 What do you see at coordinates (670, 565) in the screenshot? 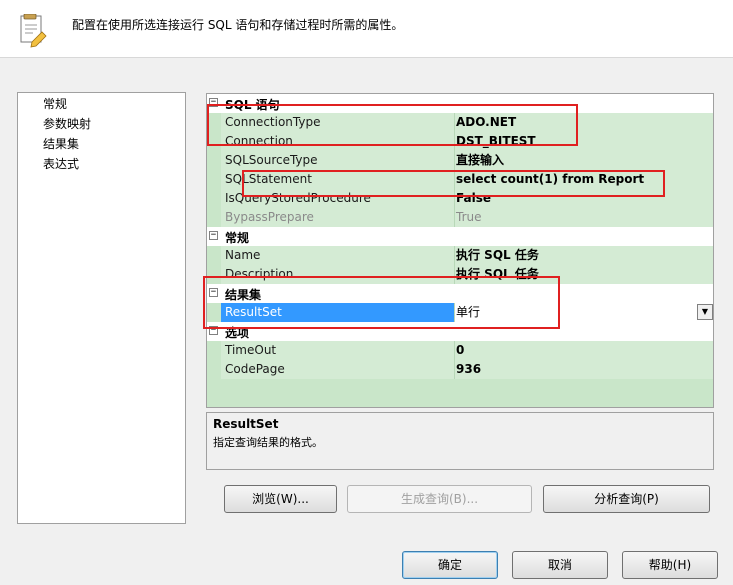
I see `help-button: 帮助(H)` at bounding box center [670, 565].